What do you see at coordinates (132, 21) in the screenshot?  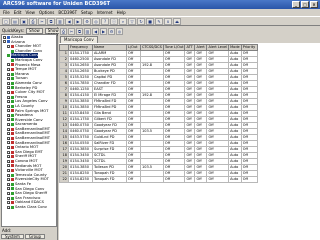 I see `filter-icon: ▽` at bounding box center [132, 21].